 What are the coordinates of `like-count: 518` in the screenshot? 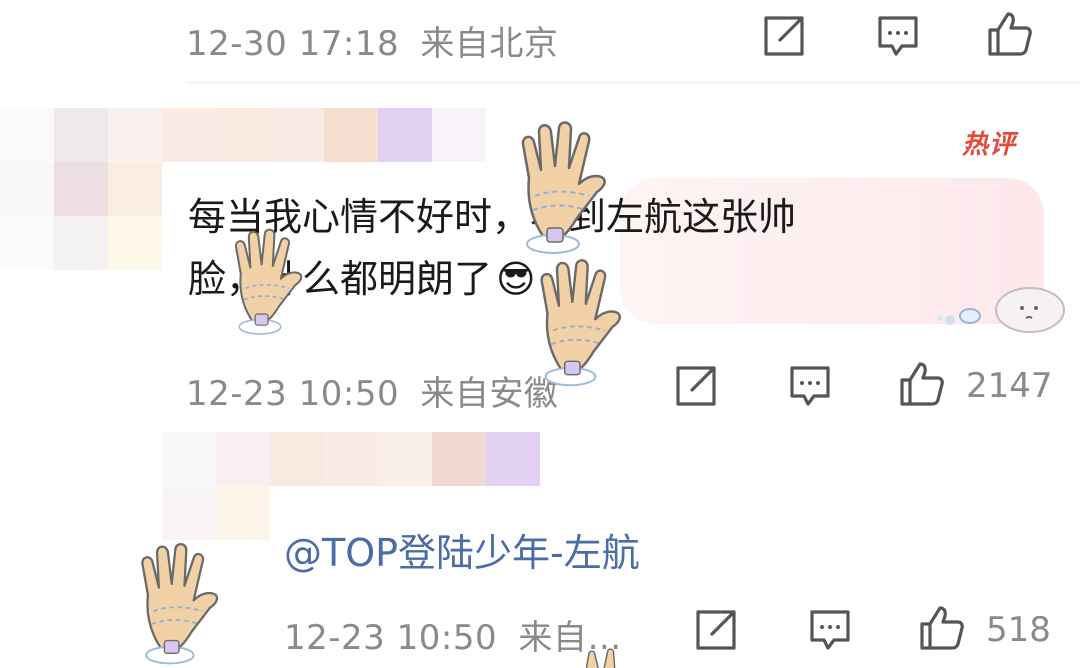 It's located at (1018, 630).